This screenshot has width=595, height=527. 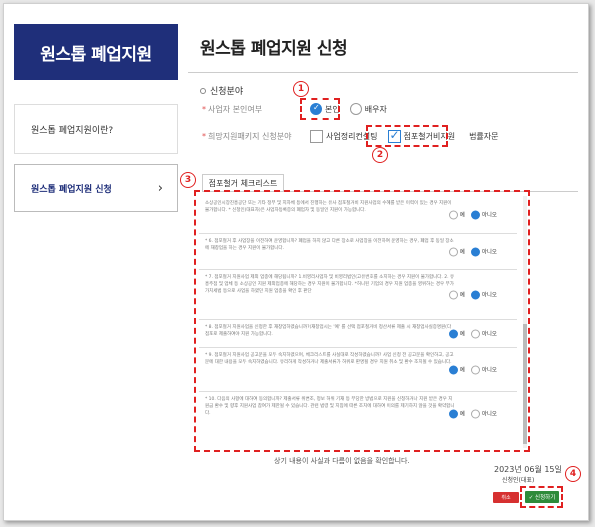 I want to click on sidebar-item-label: 원스톱 폐업지원이란?, so click(x=72, y=130).